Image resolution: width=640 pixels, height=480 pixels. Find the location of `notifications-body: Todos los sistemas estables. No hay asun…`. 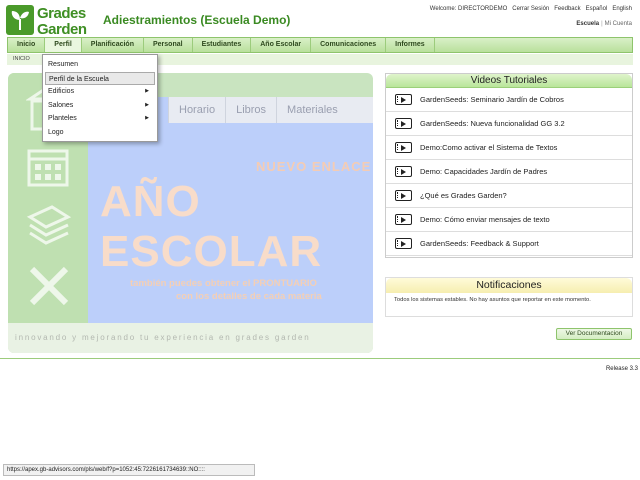

notifications-body: Todos los sistemas estables. No hay asun… is located at coordinates (492, 300).